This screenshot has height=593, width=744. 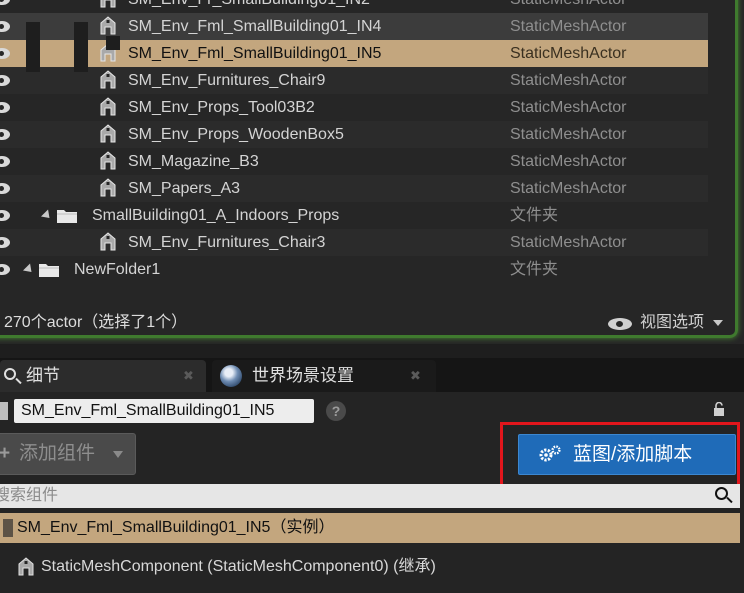 I want to click on gears-icon, so click(x=550, y=453).